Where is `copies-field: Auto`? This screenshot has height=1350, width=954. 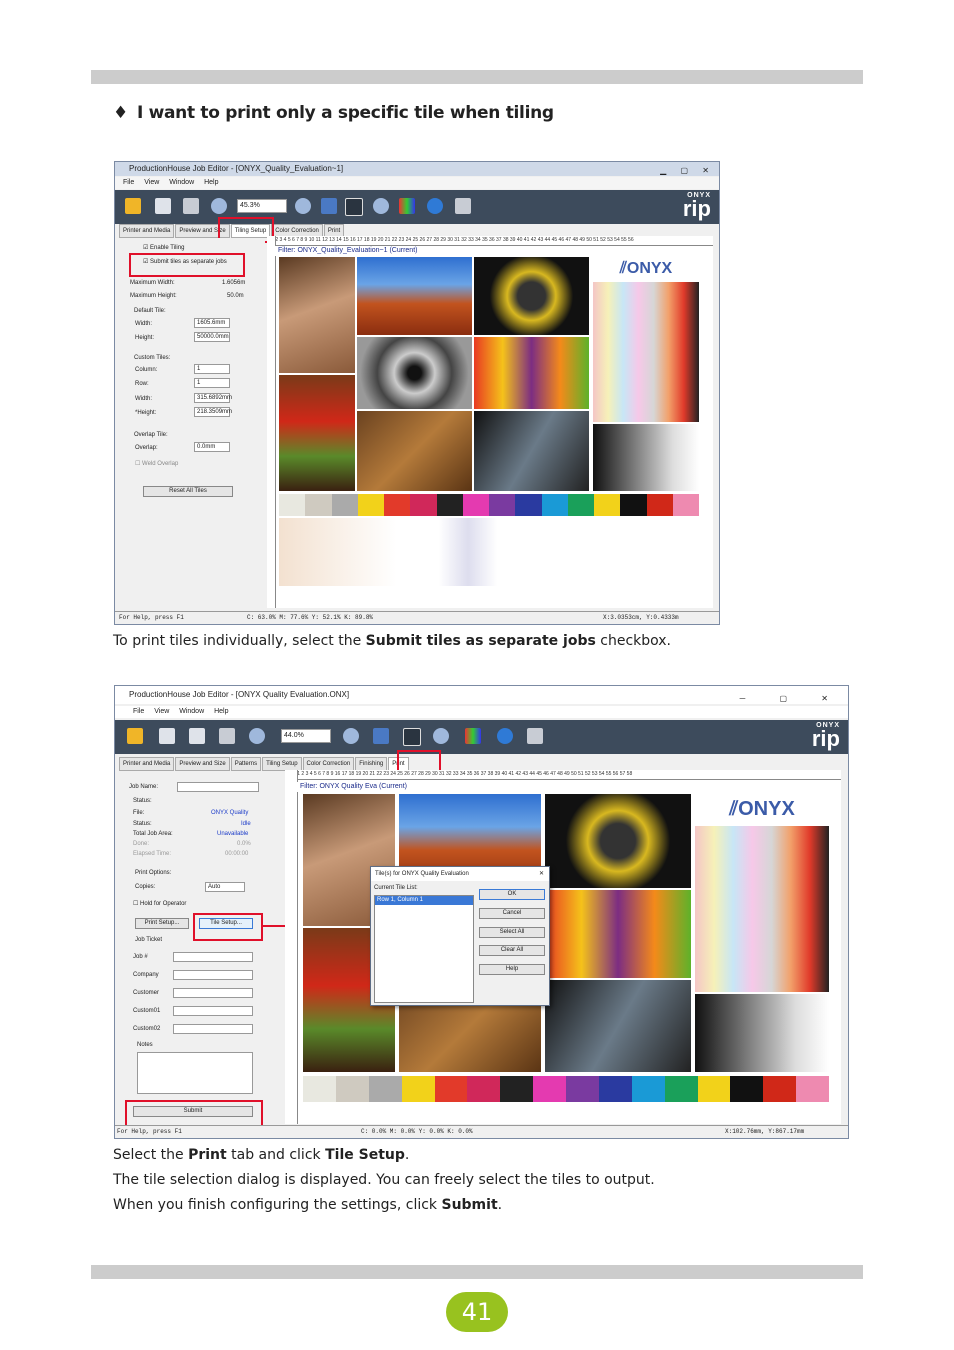 copies-field: Auto is located at coordinates (225, 887).